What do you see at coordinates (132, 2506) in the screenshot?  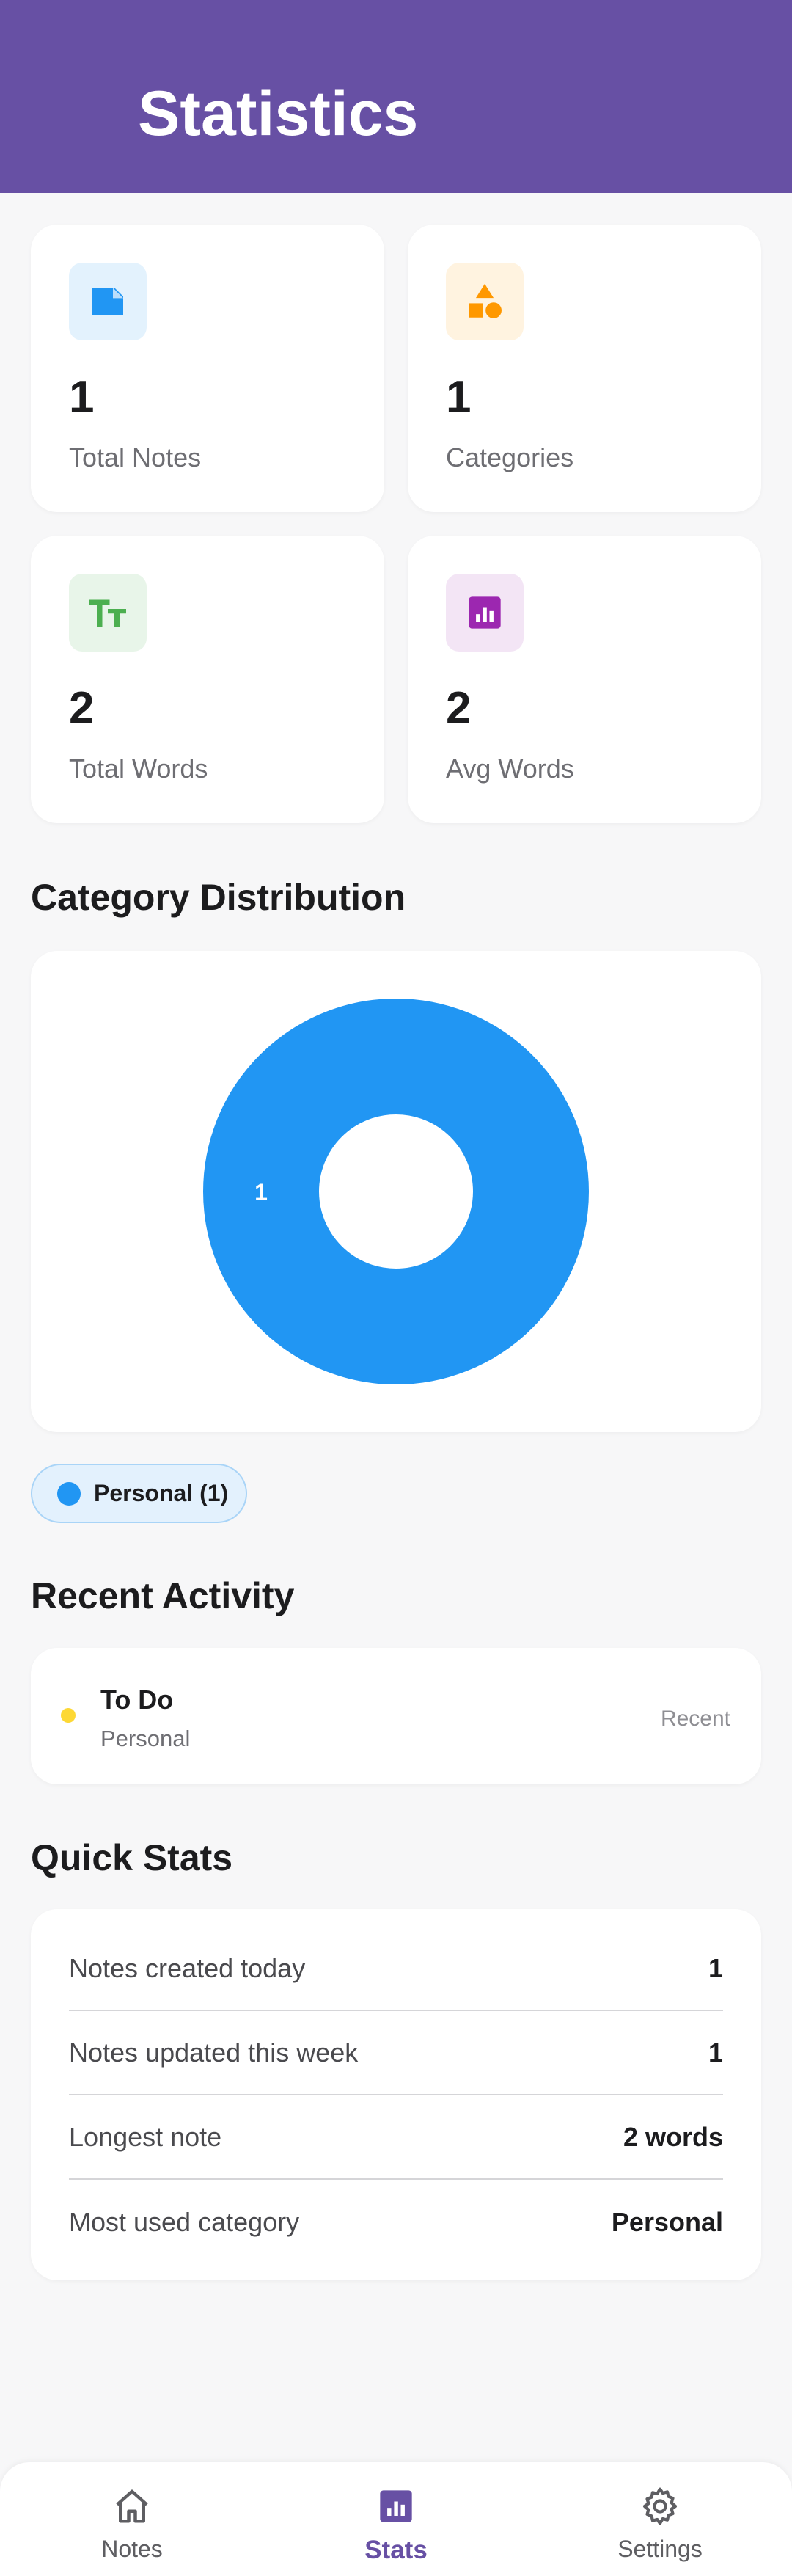 I see `home-icon` at bounding box center [132, 2506].